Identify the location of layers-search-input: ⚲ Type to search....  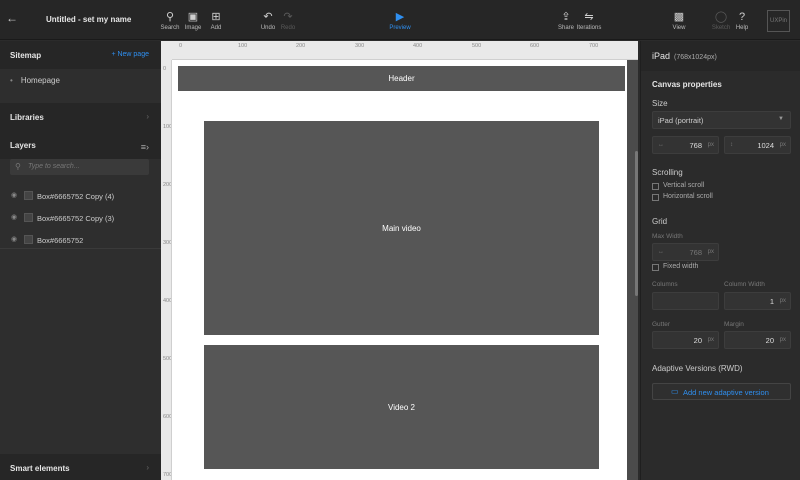
(79, 167).